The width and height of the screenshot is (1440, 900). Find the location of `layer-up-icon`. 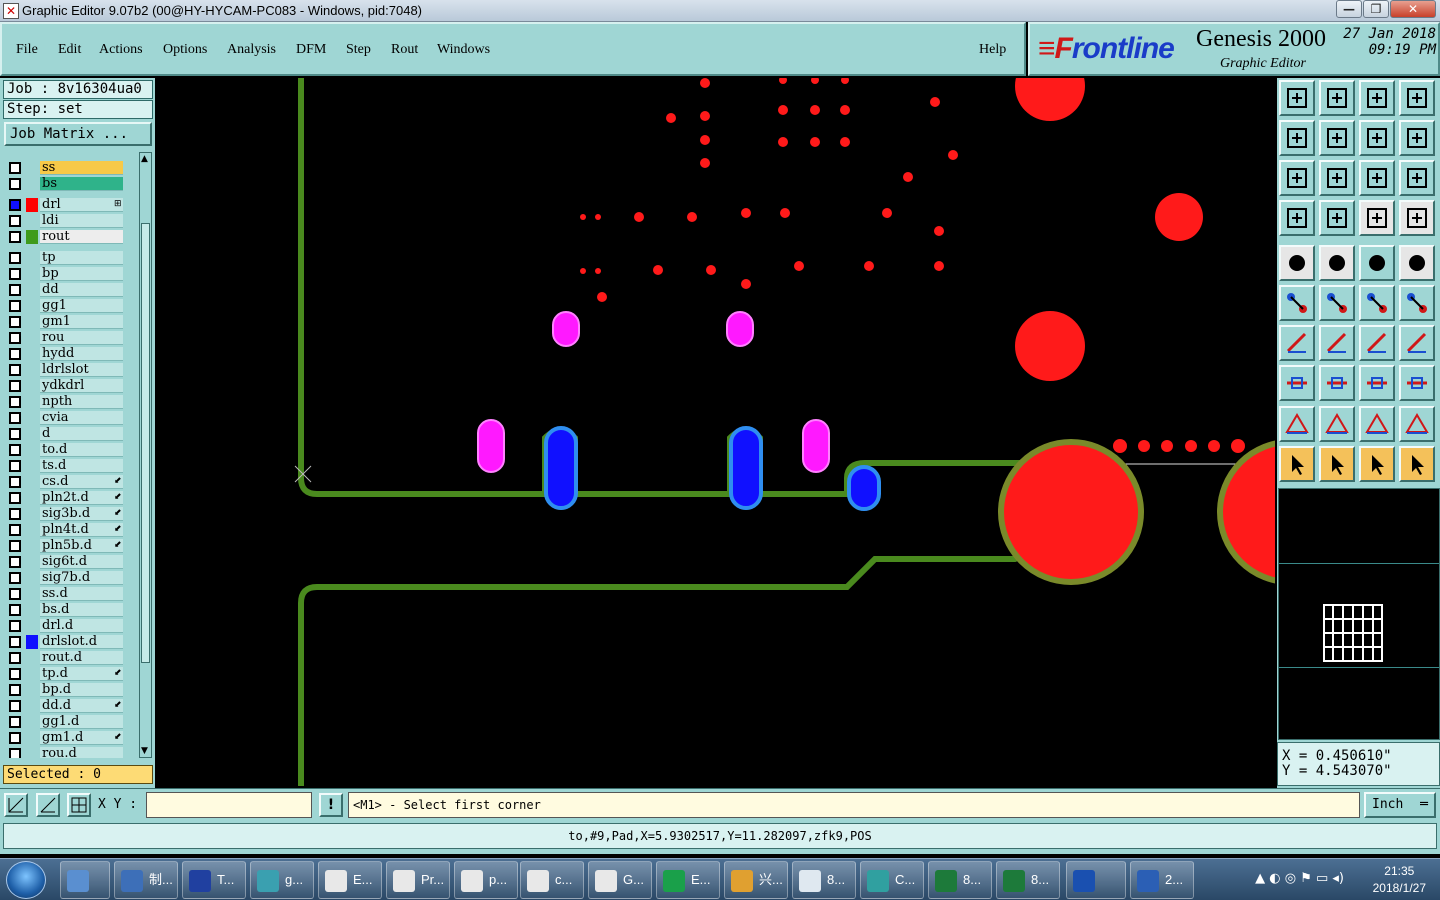

layer-up-icon is located at coordinates (1297, 98).